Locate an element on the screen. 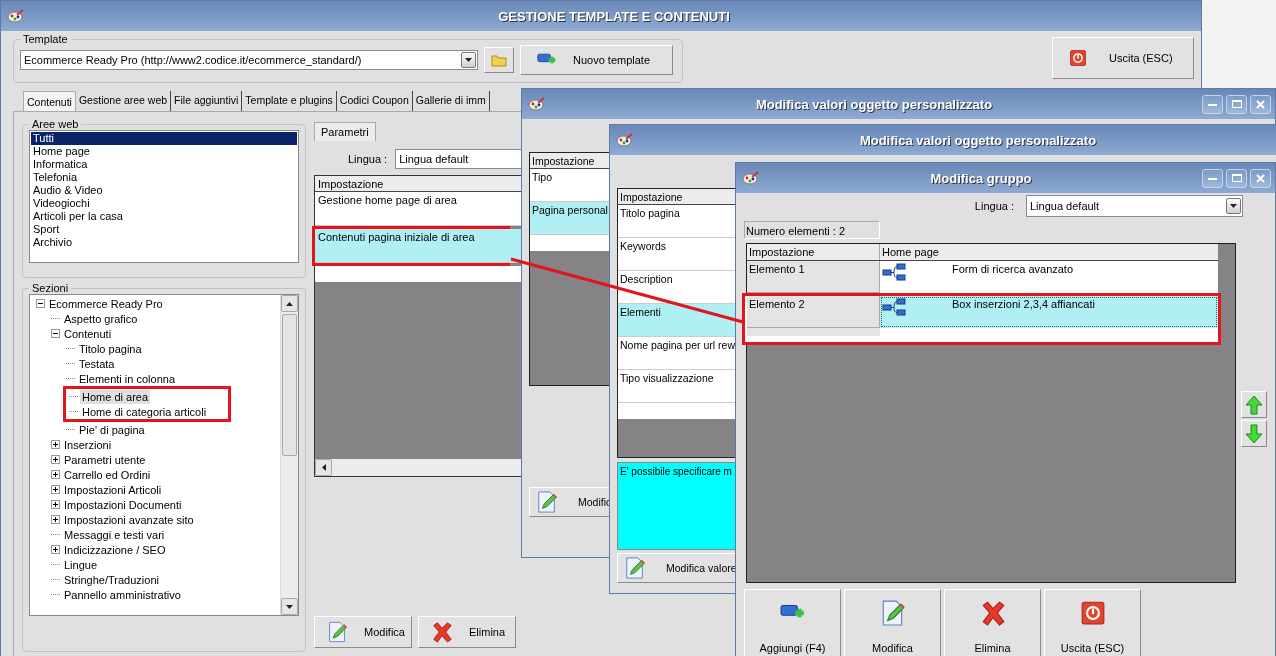 This screenshot has height=656, width=1276. scrollbar is located at coordinates (289, 455).